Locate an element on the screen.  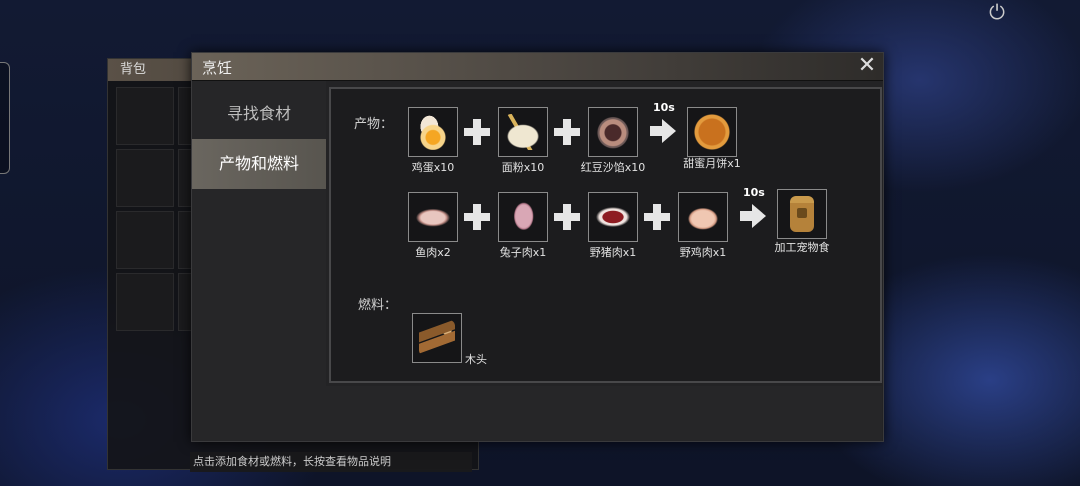
ingredient-slot-egg is located at coordinates (433, 132).